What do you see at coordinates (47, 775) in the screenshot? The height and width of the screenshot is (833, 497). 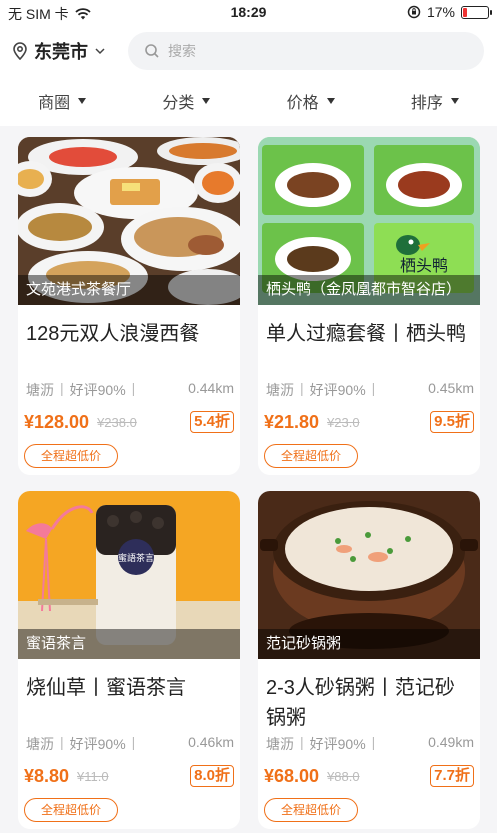 I see `deal-price: ¥8.80` at bounding box center [47, 775].